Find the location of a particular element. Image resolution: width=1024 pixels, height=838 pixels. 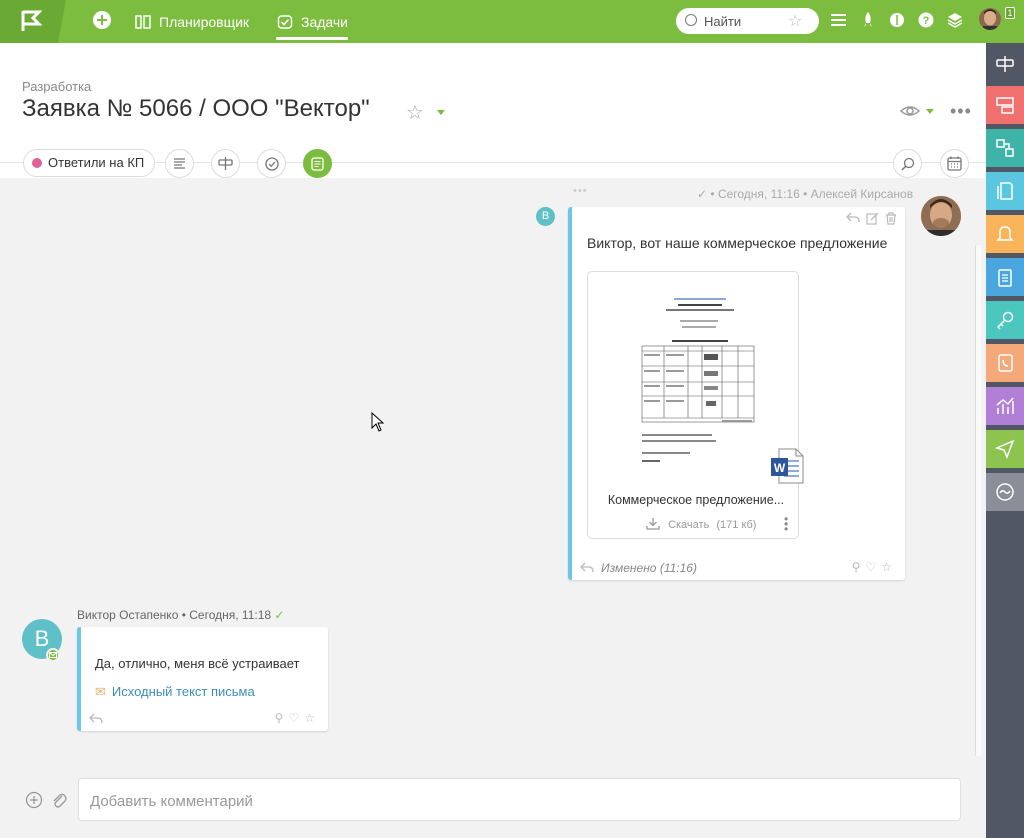

more-options-icon: ••• is located at coordinates (961, 111).